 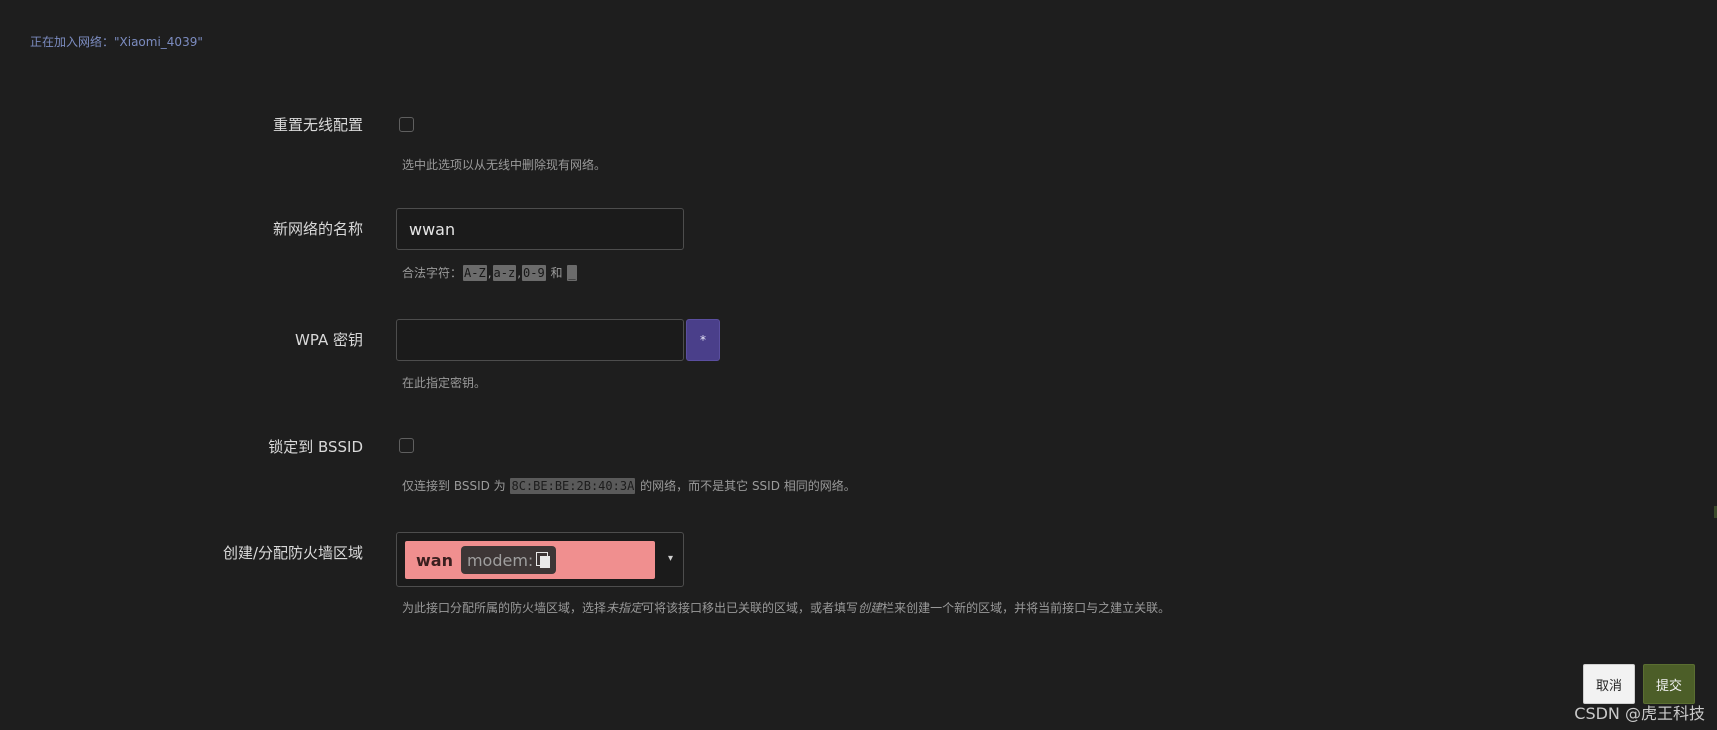 I want to click on hint-code-lower: a-z, so click(x=504, y=272).